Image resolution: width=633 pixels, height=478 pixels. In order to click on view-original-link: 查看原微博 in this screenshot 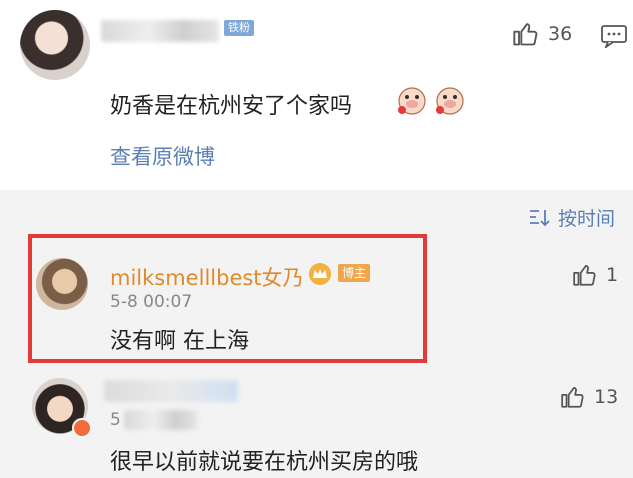, I will do `click(162, 156)`.